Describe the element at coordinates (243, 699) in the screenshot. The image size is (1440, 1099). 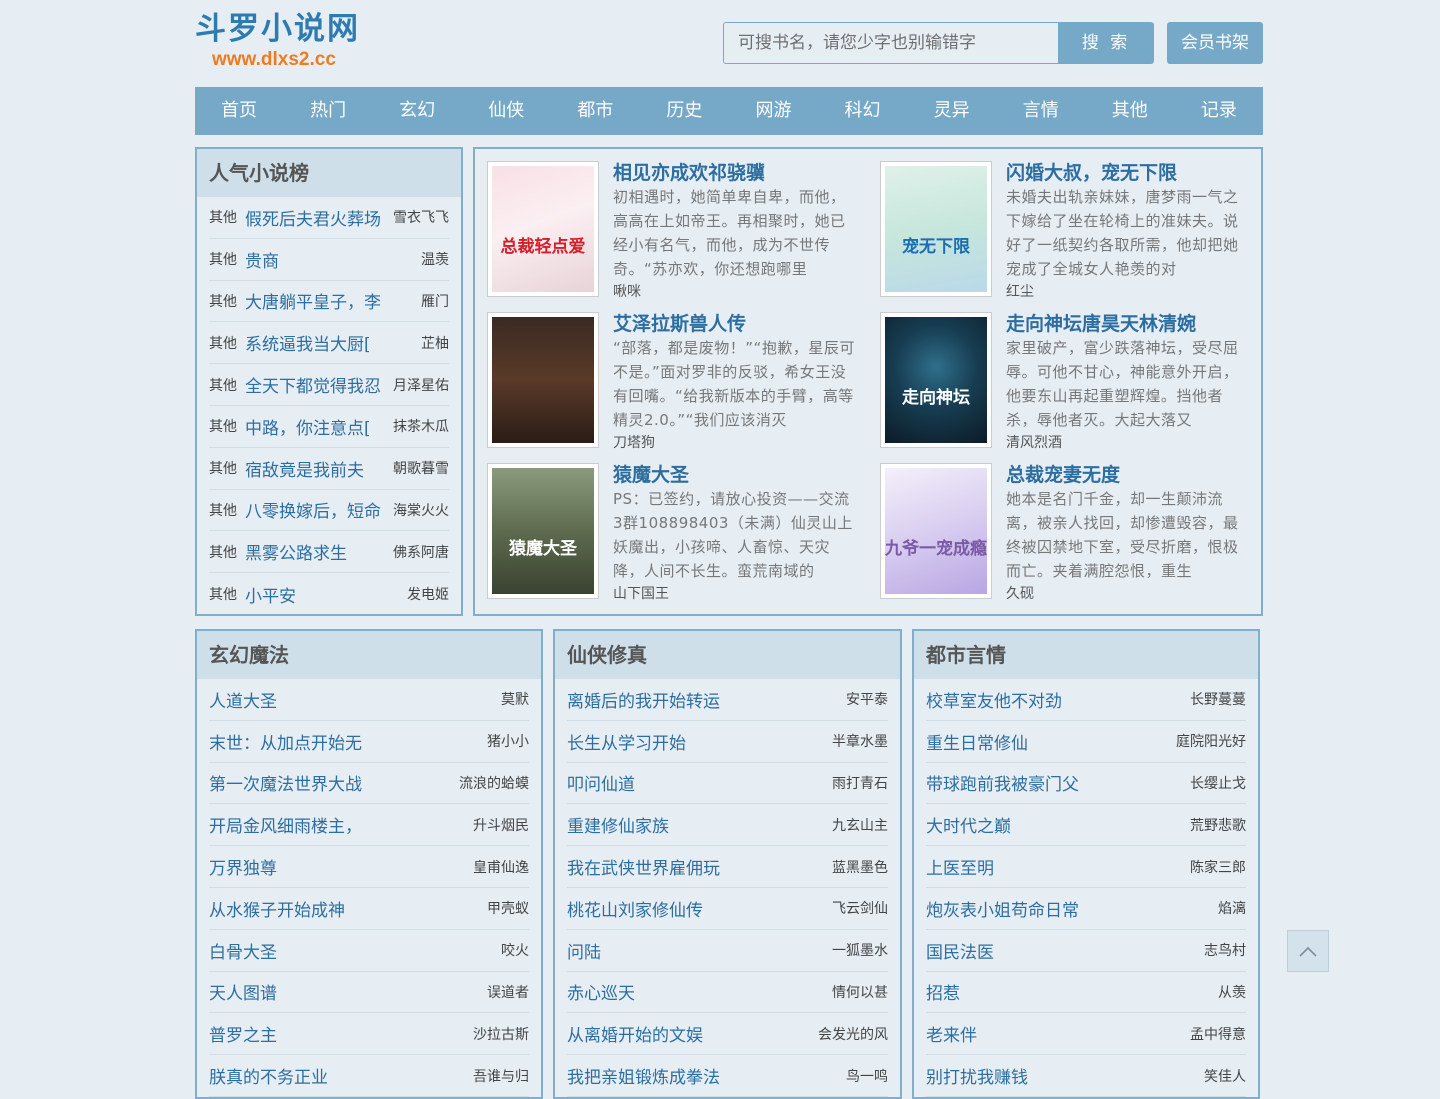
I see `book-link: 人道大圣` at that location.